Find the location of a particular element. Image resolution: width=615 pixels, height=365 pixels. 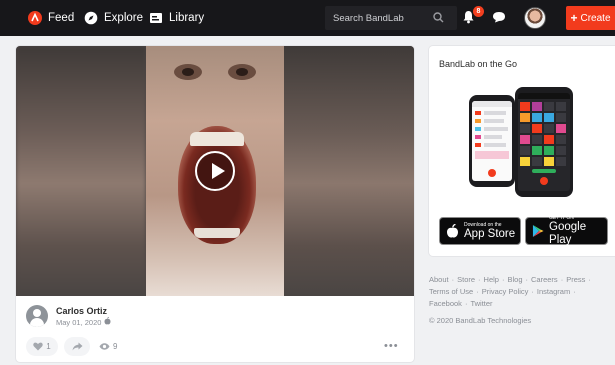

play-icon is located at coordinates (215, 171).